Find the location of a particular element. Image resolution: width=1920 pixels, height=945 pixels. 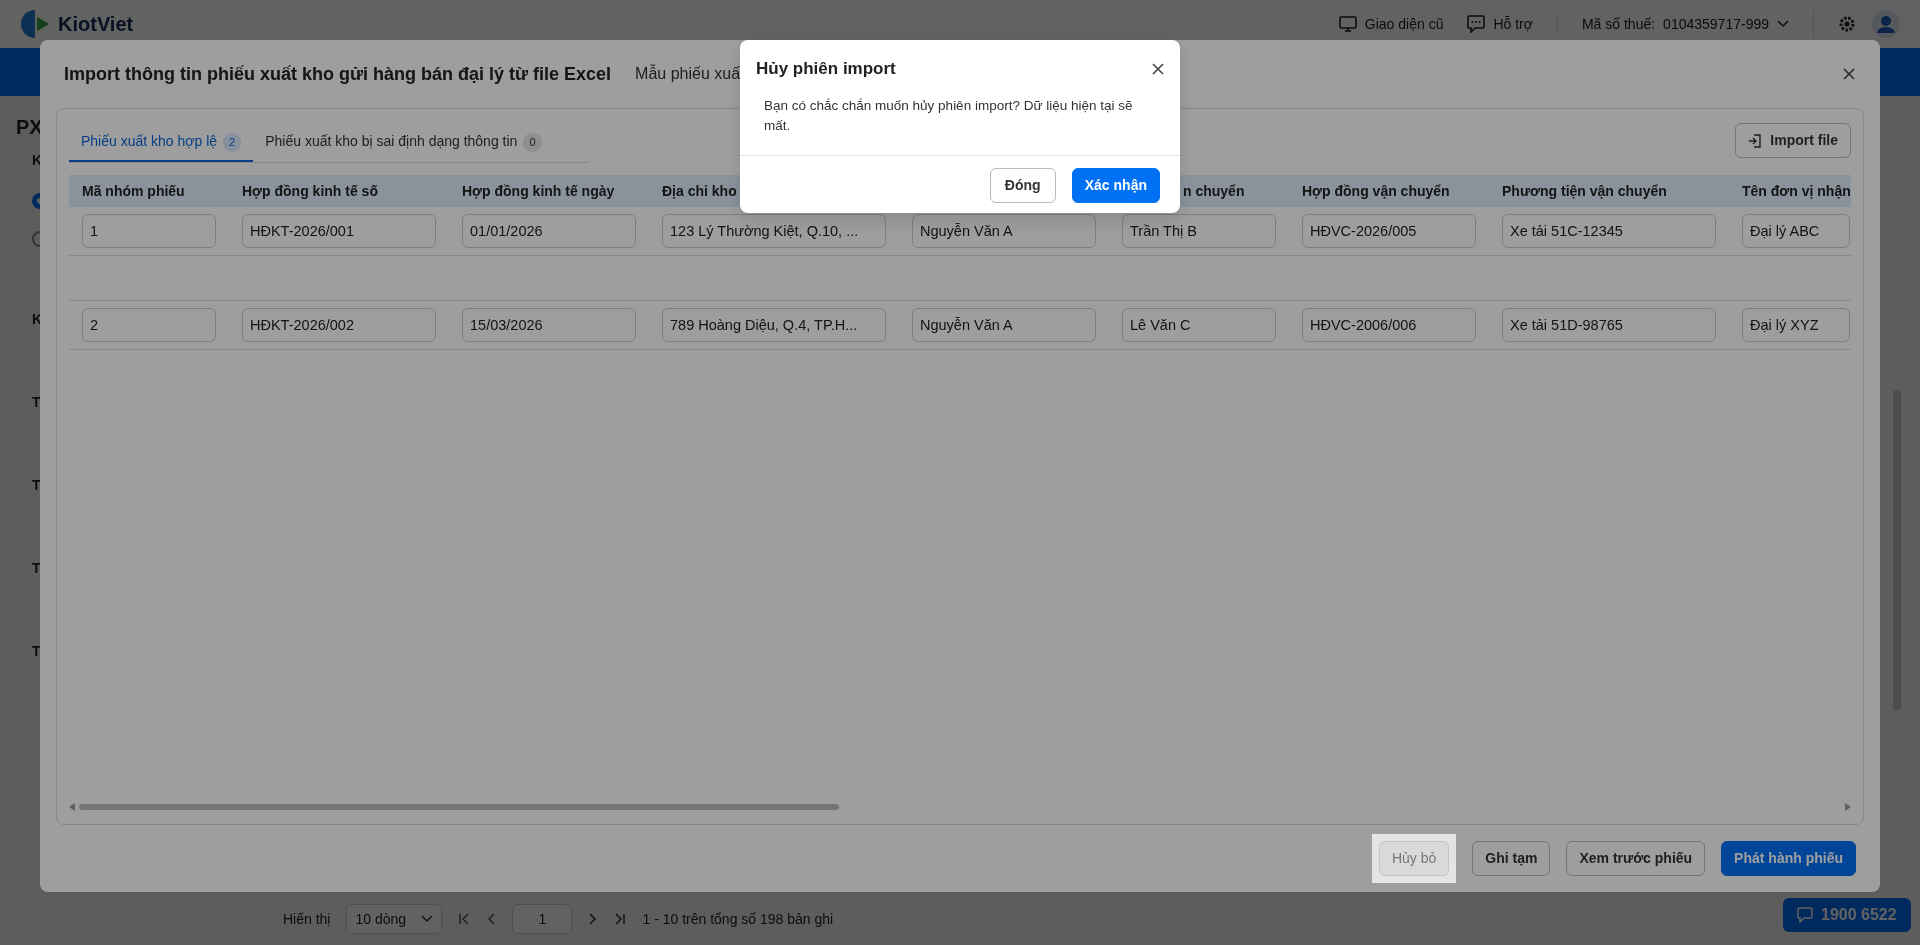

table-field: HĐVC-2006/006 is located at coordinates (1389, 325).